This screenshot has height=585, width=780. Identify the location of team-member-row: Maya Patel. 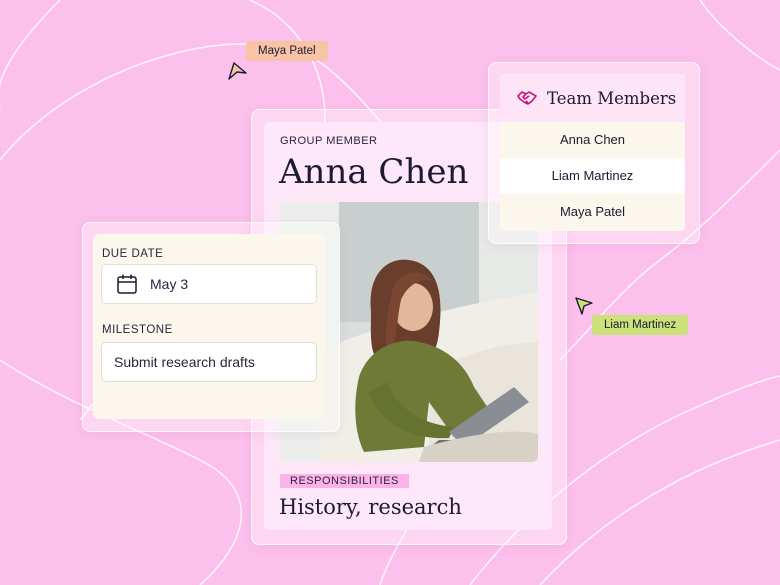
(592, 212).